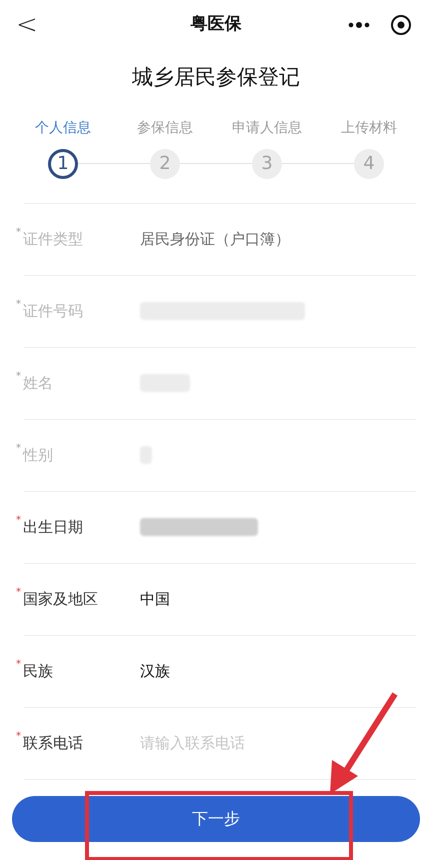 This screenshot has height=860, width=432. Describe the element at coordinates (53, 311) in the screenshot. I see `field-label: 证件号码` at that location.